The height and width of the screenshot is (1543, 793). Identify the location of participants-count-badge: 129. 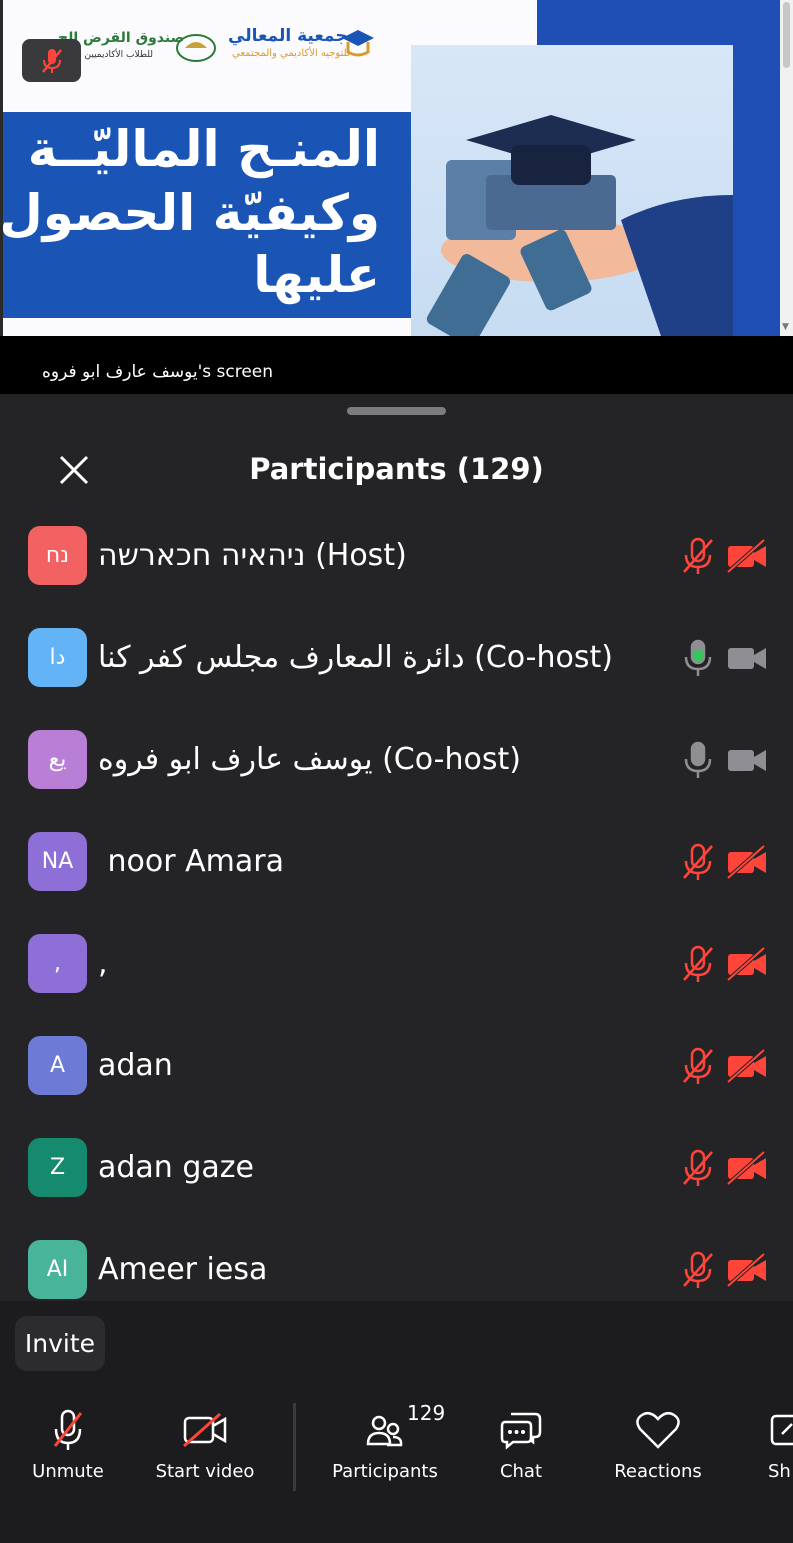
(426, 1413).